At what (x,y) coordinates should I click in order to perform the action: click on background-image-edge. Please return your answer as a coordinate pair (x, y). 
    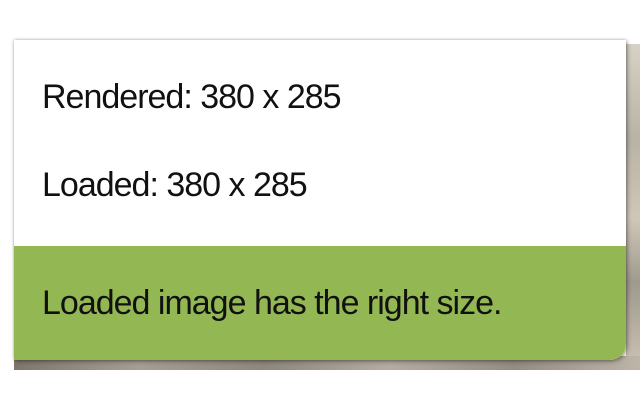
    Looking at the image, I should click on (633, 203).